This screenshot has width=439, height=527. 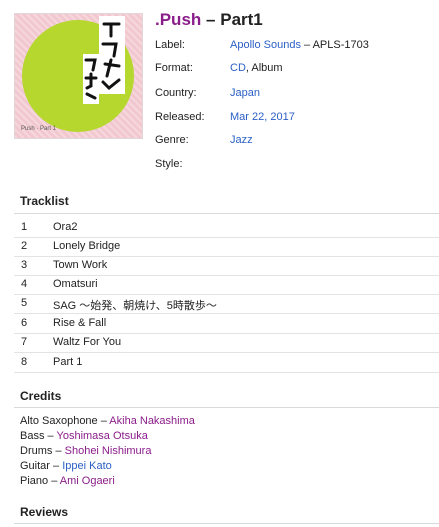 I want to click on country-key: Country:, so click(x=176, y=93).